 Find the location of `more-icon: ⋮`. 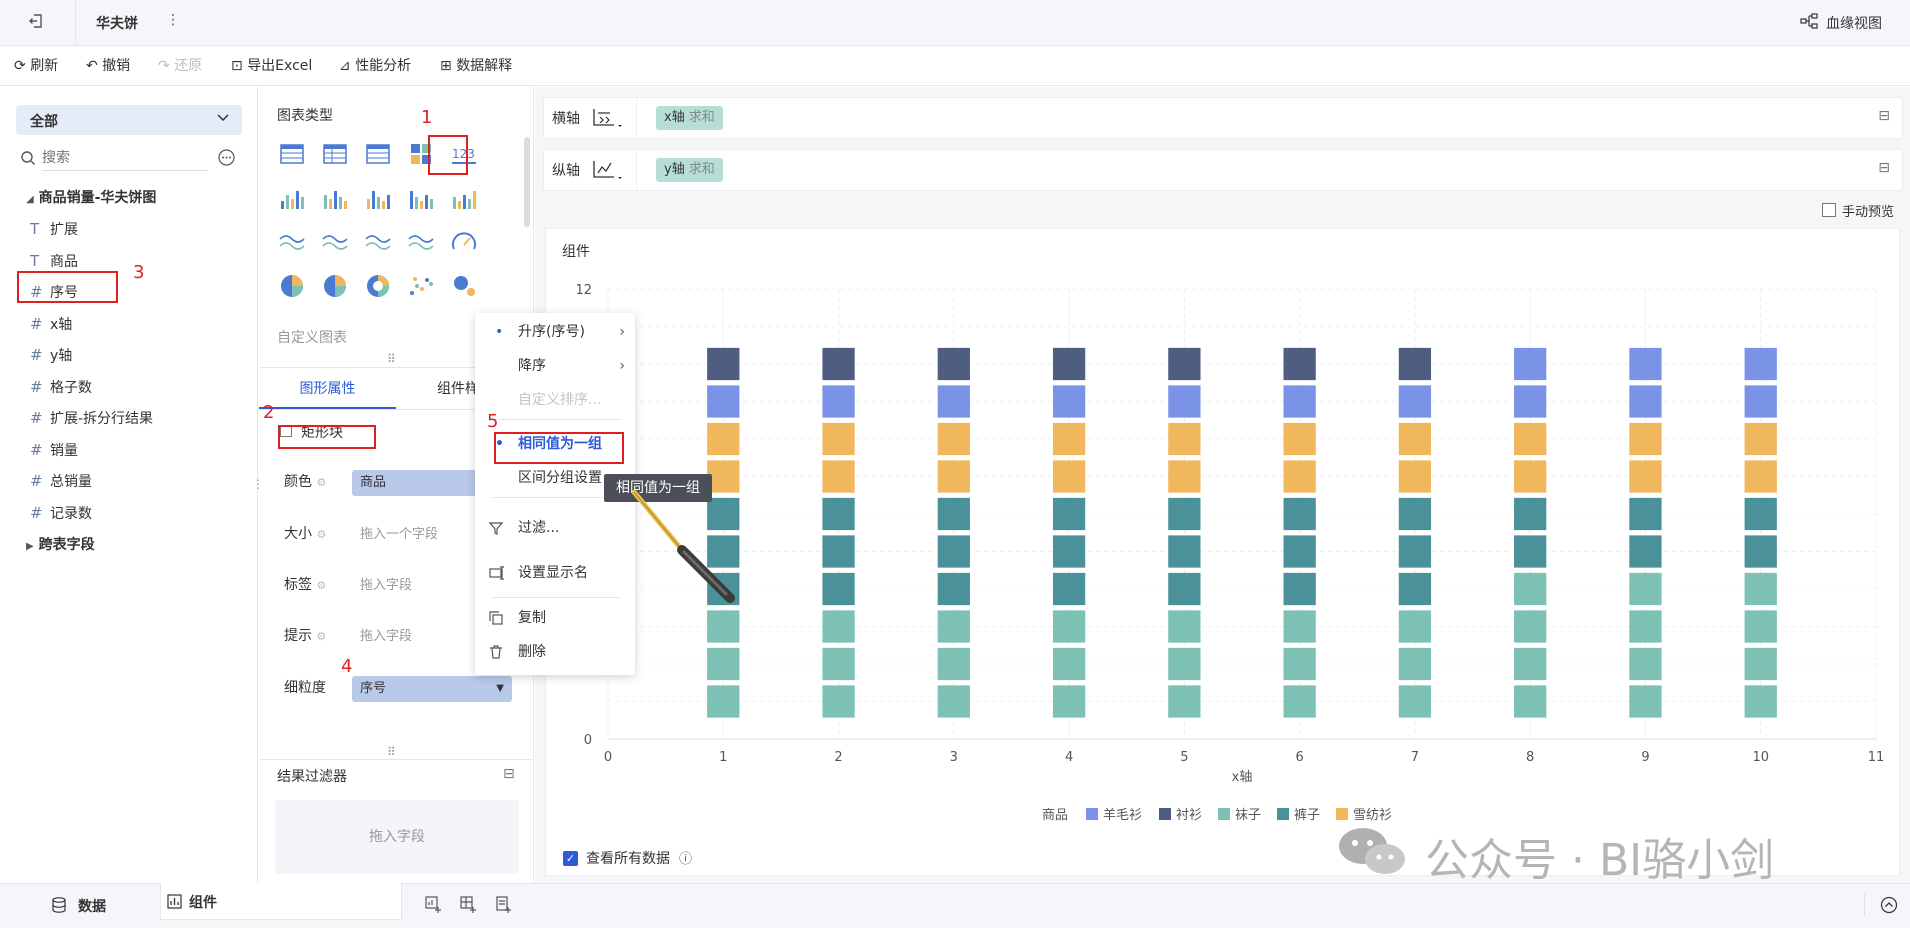

more-icon: ⋮ is located at coordinates (173, 20).